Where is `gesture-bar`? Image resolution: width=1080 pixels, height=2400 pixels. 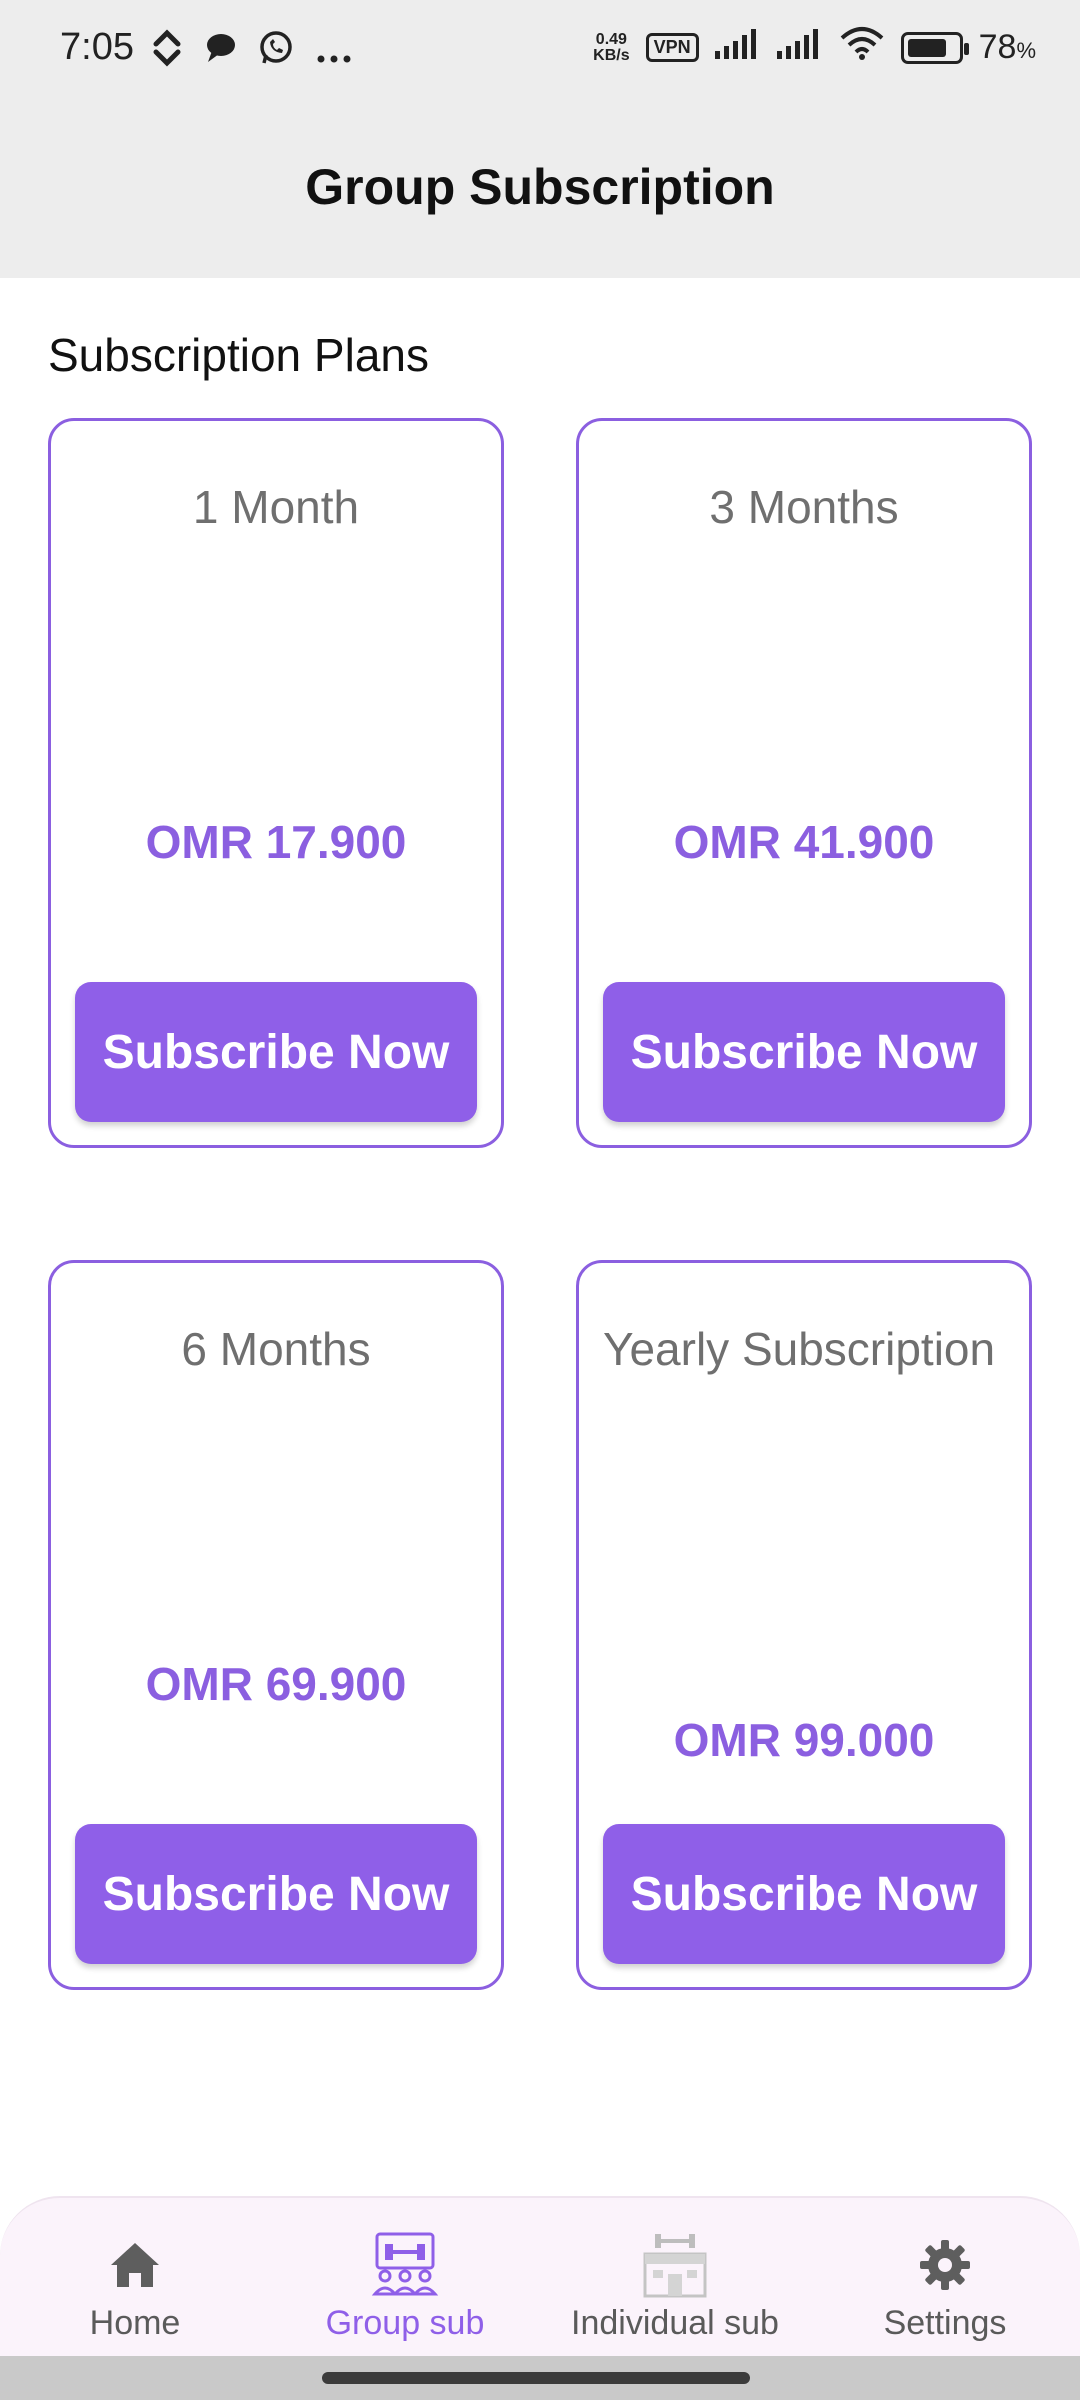
gesture-bar is located at coordinates (540, 2378).